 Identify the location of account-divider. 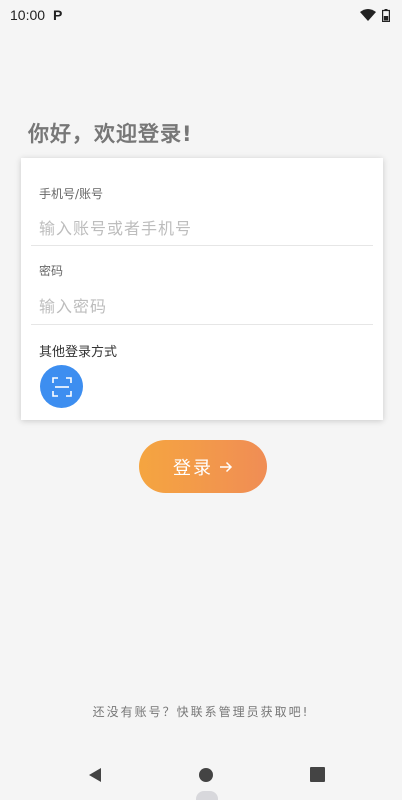
(202, 245).